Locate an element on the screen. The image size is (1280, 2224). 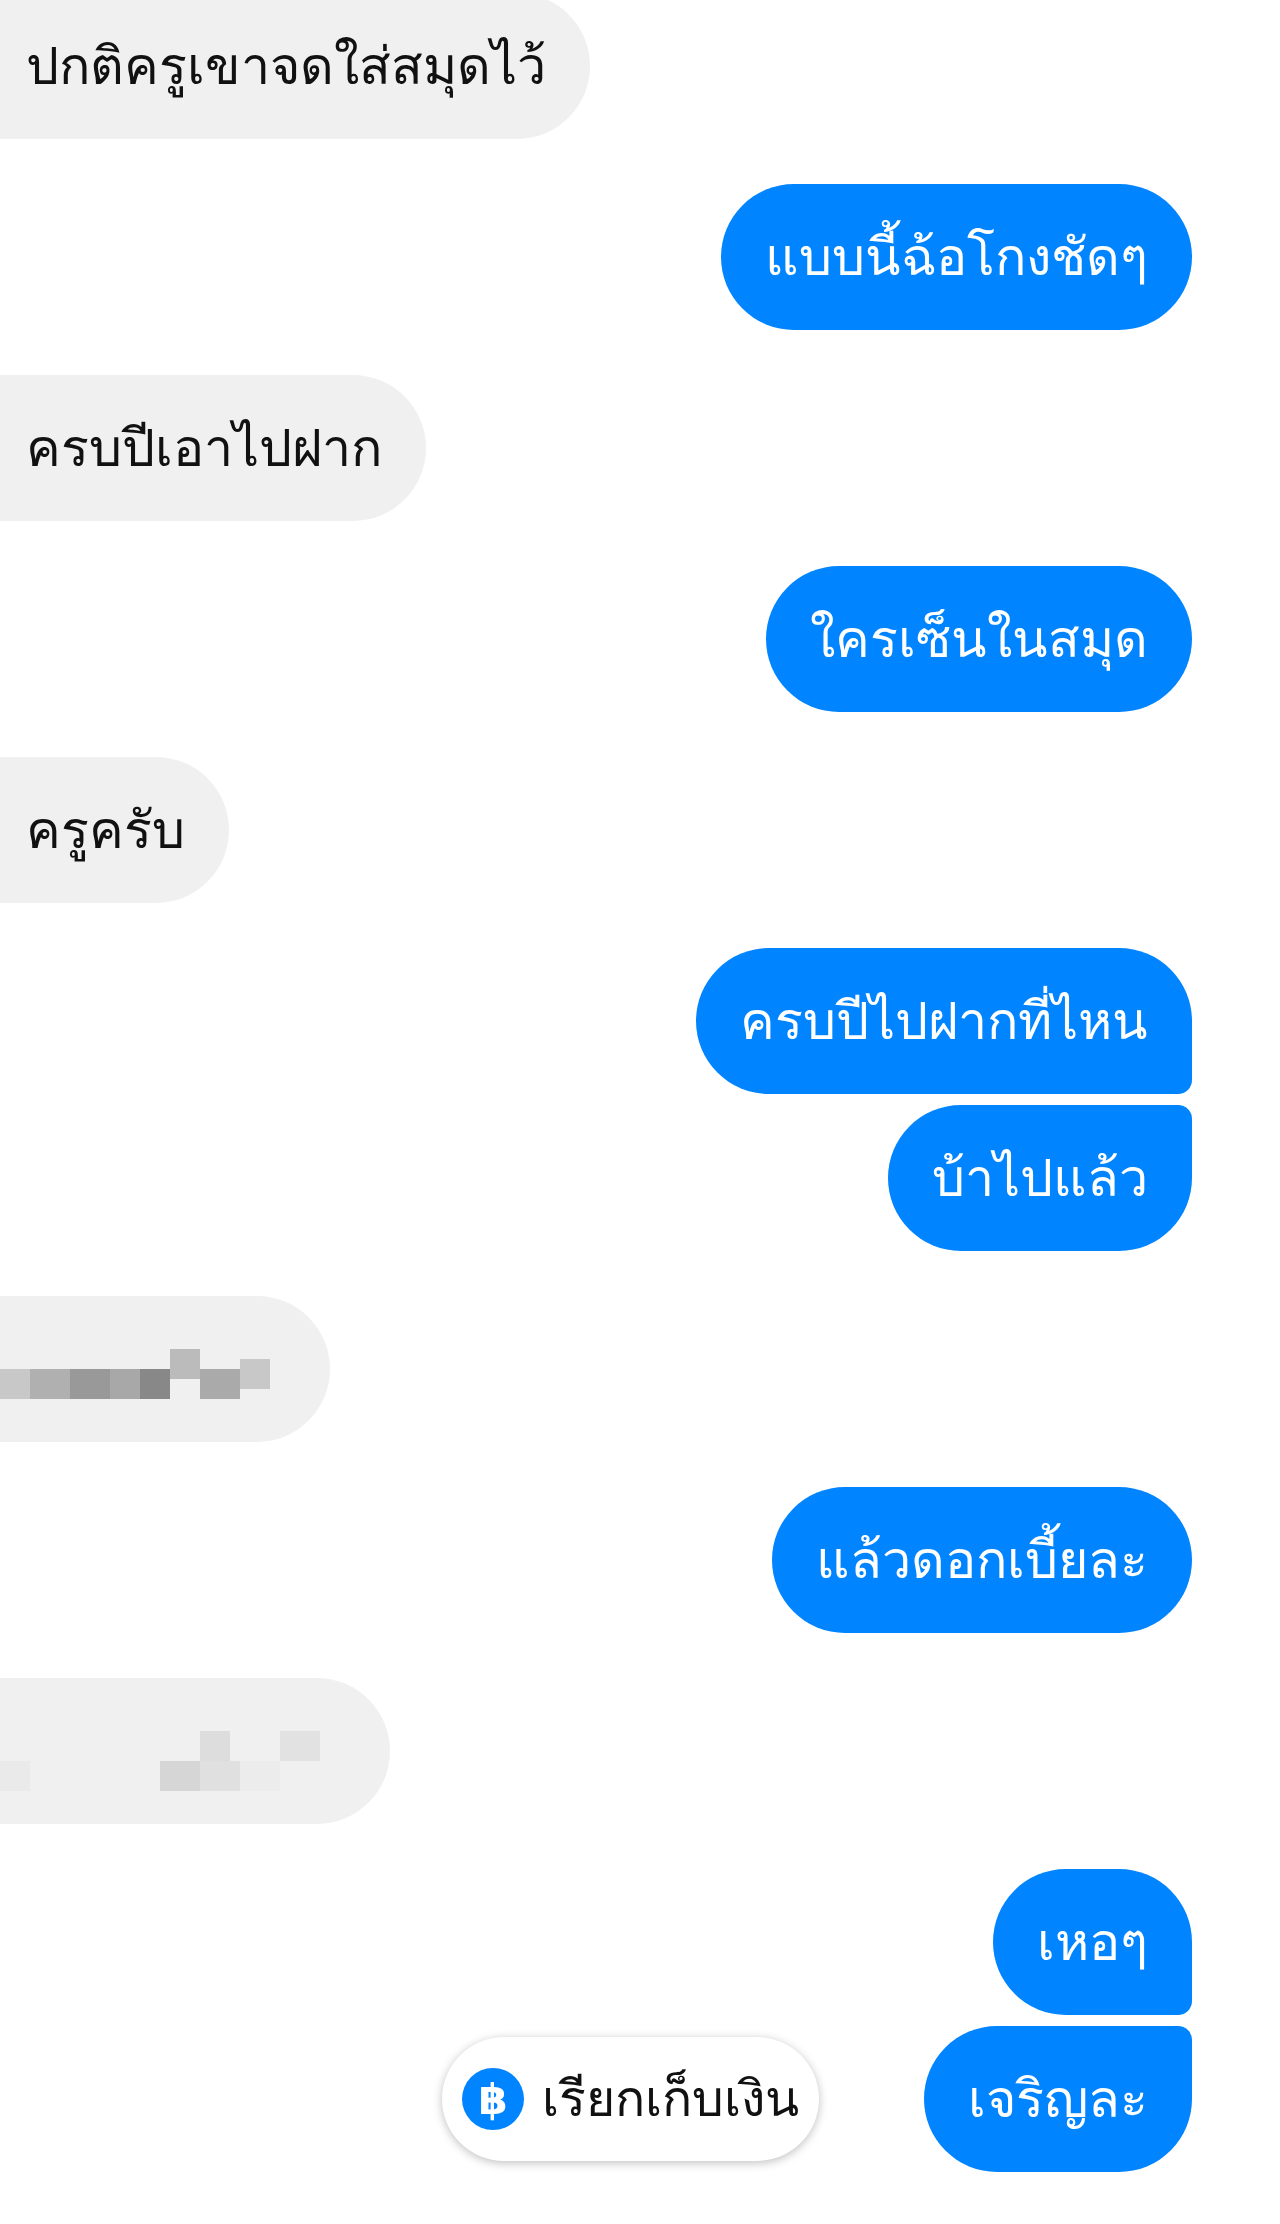
message-bubble: แบบนี้ฉ้อโกงชัดๆ is located at coordinates (956, 257).